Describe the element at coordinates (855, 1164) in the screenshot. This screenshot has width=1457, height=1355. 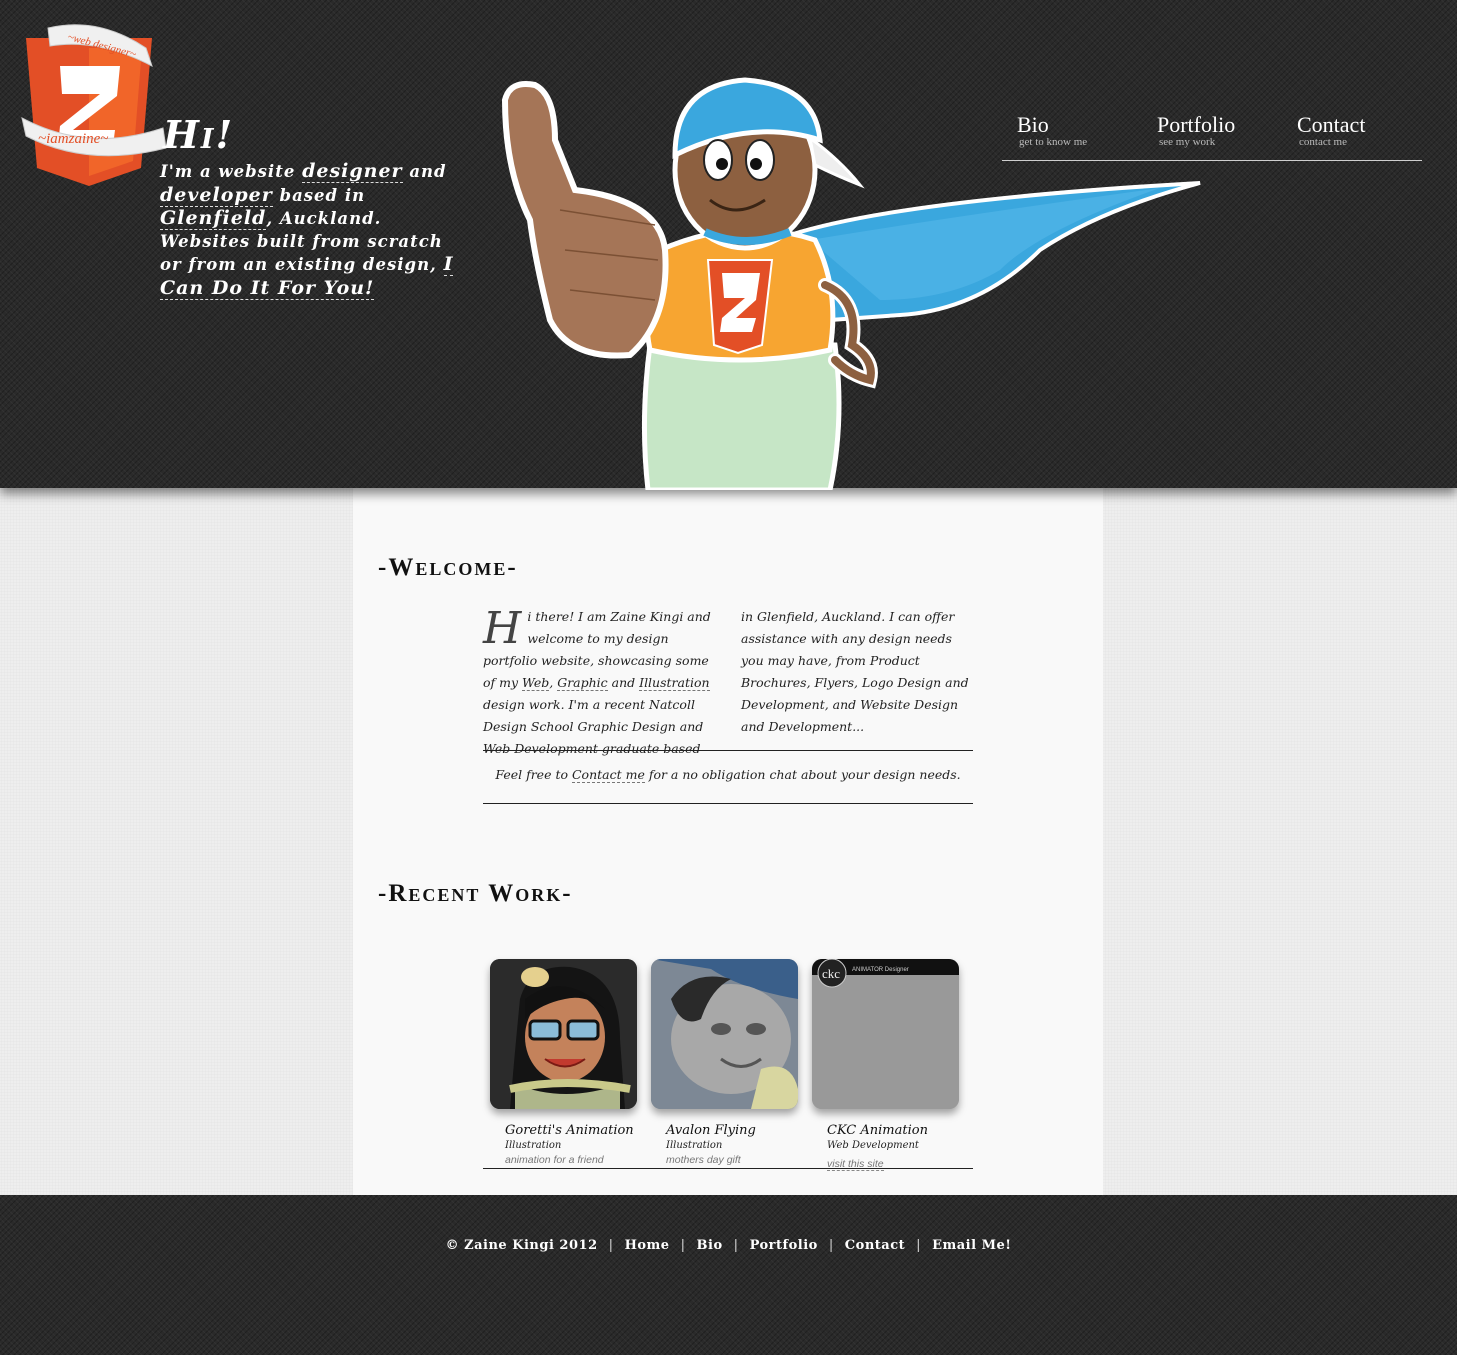
I see `visit-site-link: visit this site` at that location.